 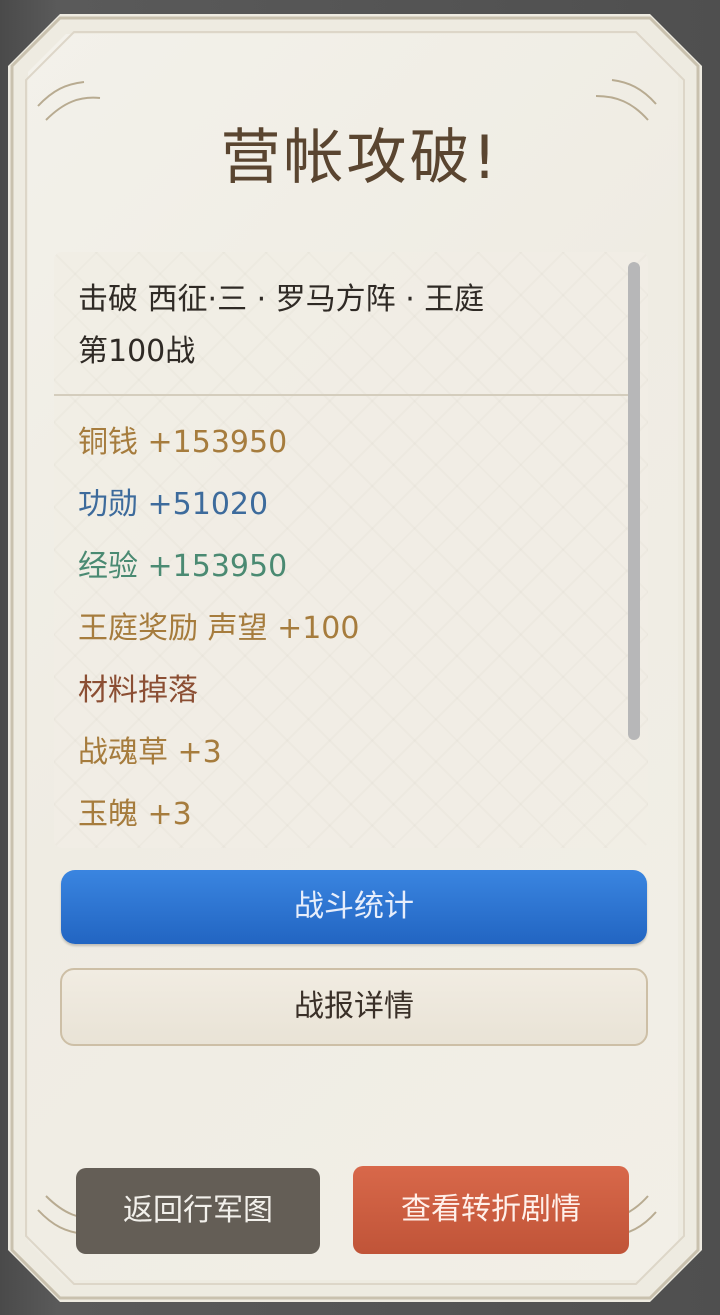 What do you see at coordinates (183, 566) in the screenshot?
I see `reward-experience: 经验 +153950` at bounding box center [183, 566].